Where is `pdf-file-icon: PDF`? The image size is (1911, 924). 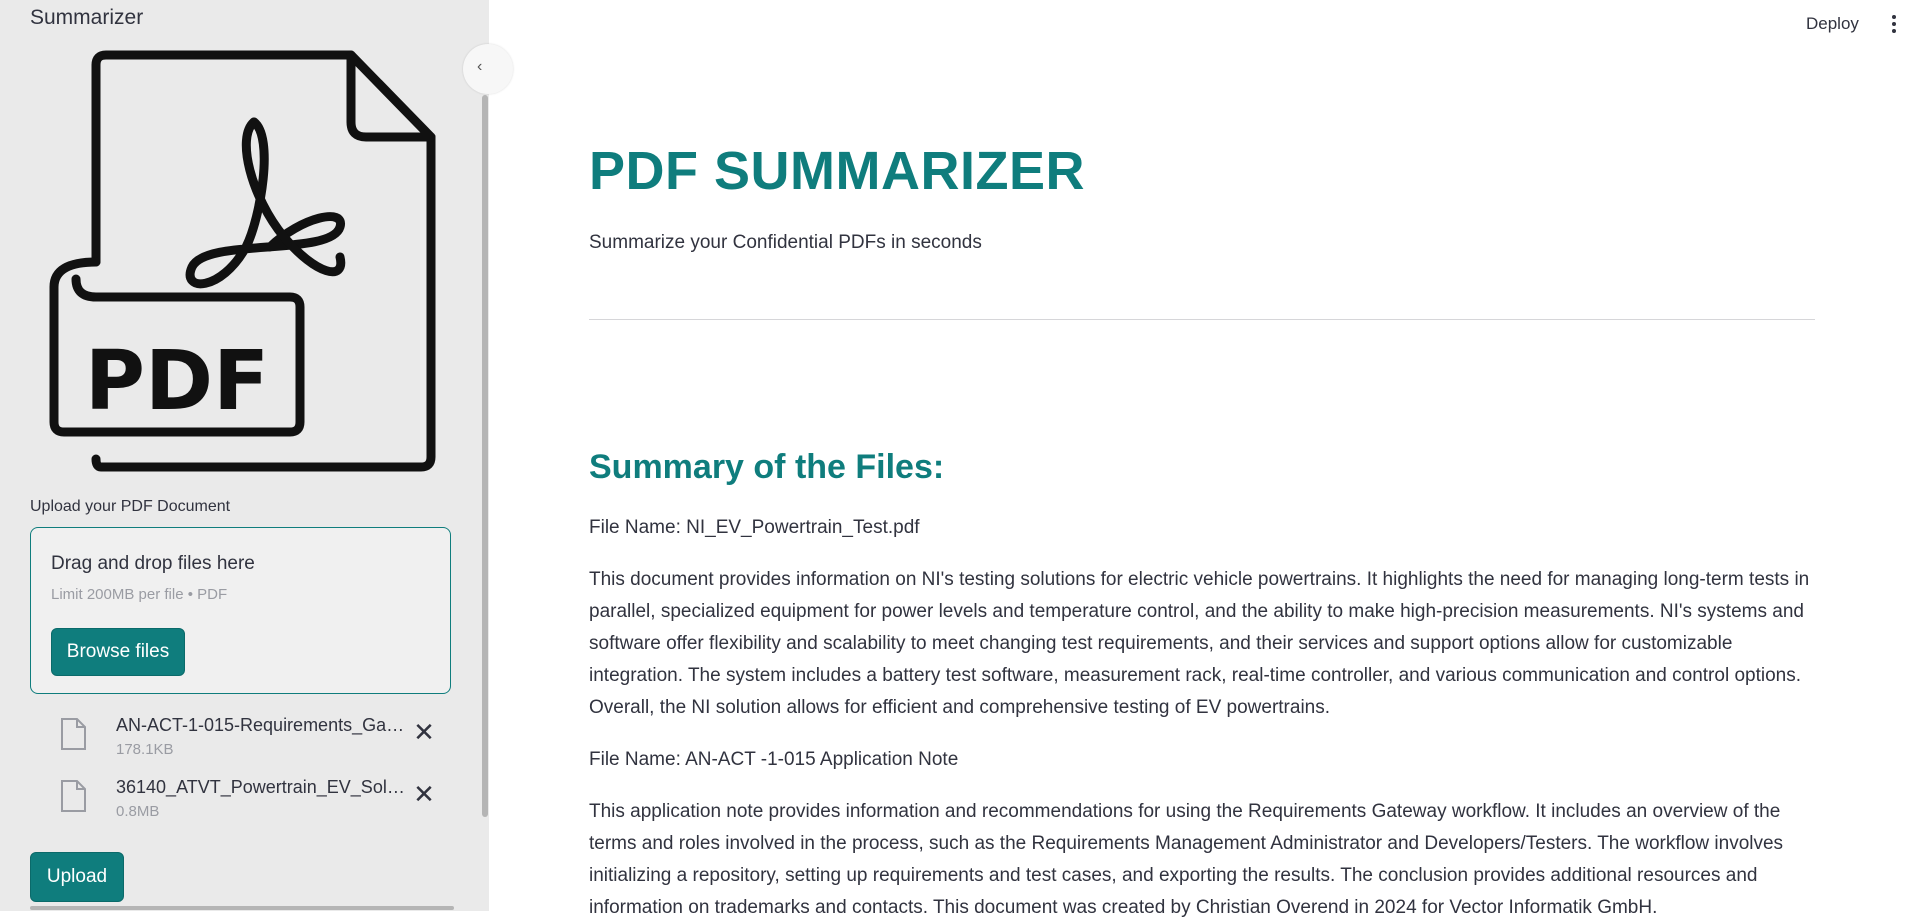 pdf-file-icon: PDF is located at coordinates (242, 261).